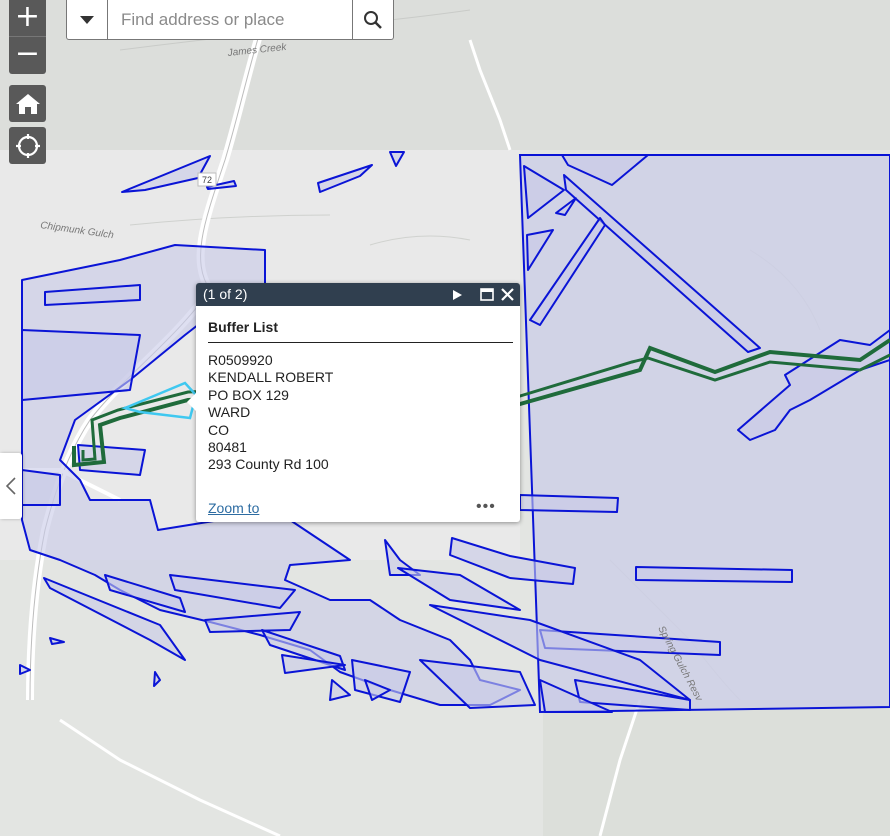  What do you see at coordinates (248, 394) in the screenshot?
I see `attribute-mailing-address: PO BOX 129` at bounding box center [248, 394].